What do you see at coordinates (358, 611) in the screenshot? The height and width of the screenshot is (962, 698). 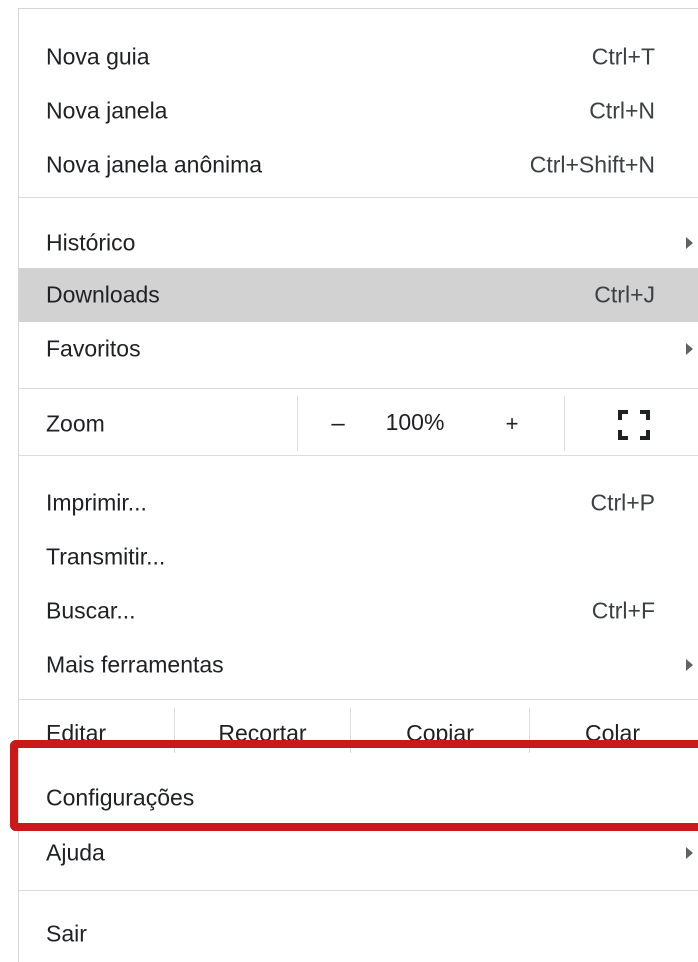 I see `menu-item-find: Buscar... Ctrl+F` at bounding box center [358, 611].